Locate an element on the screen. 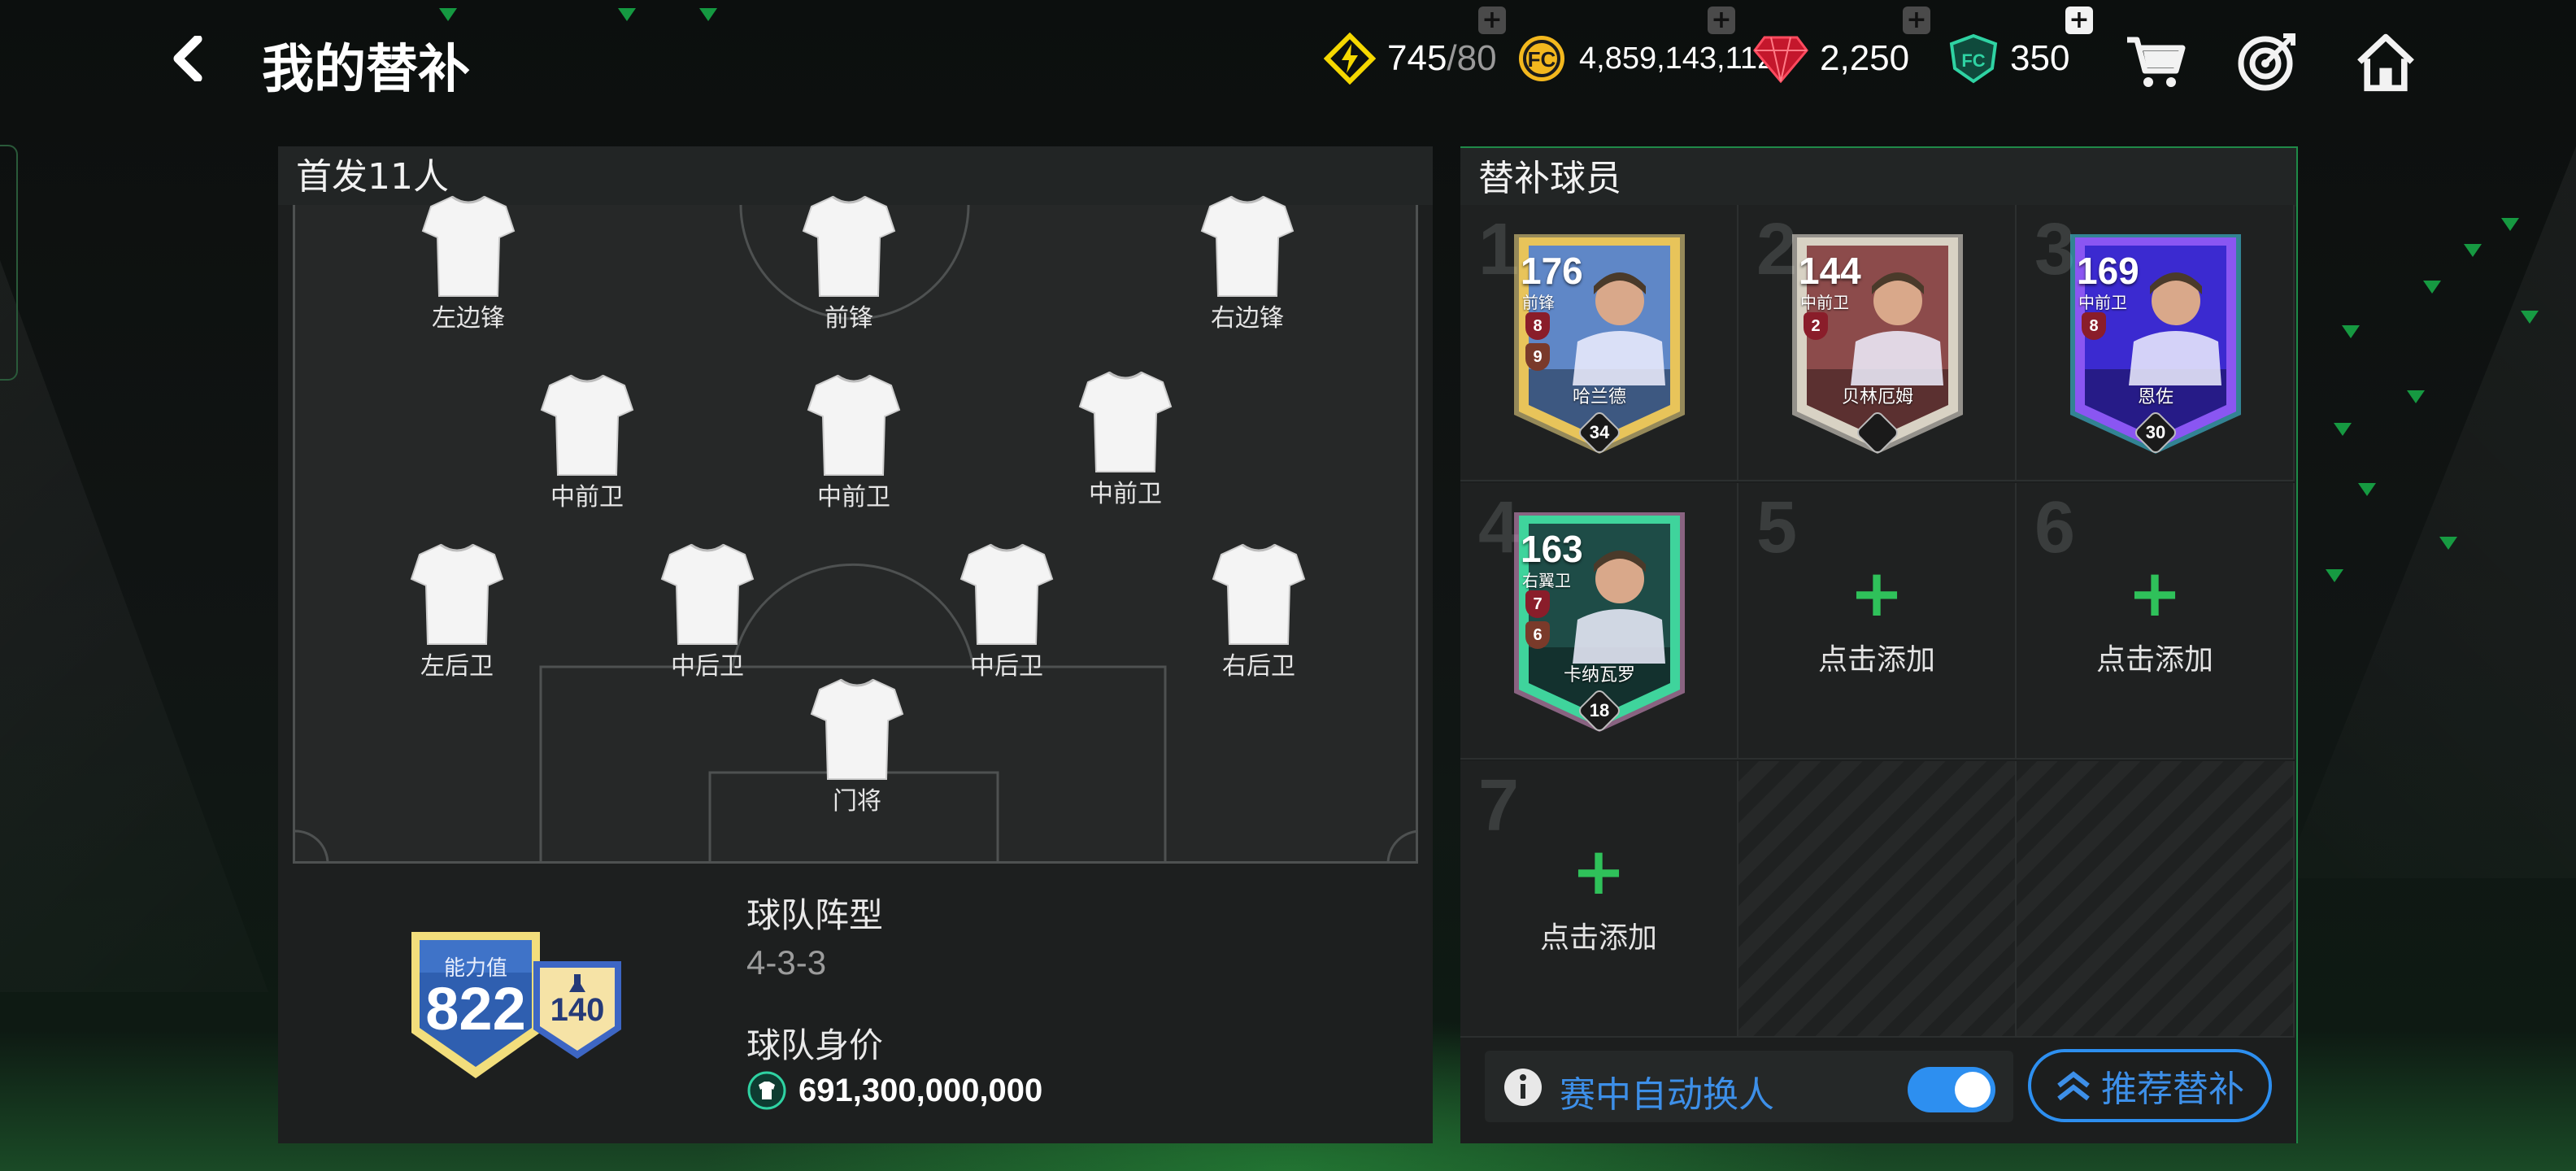 The image size is (2576, 1171). lineup-slot: 左后卫 is located at coordinates (457, 611).